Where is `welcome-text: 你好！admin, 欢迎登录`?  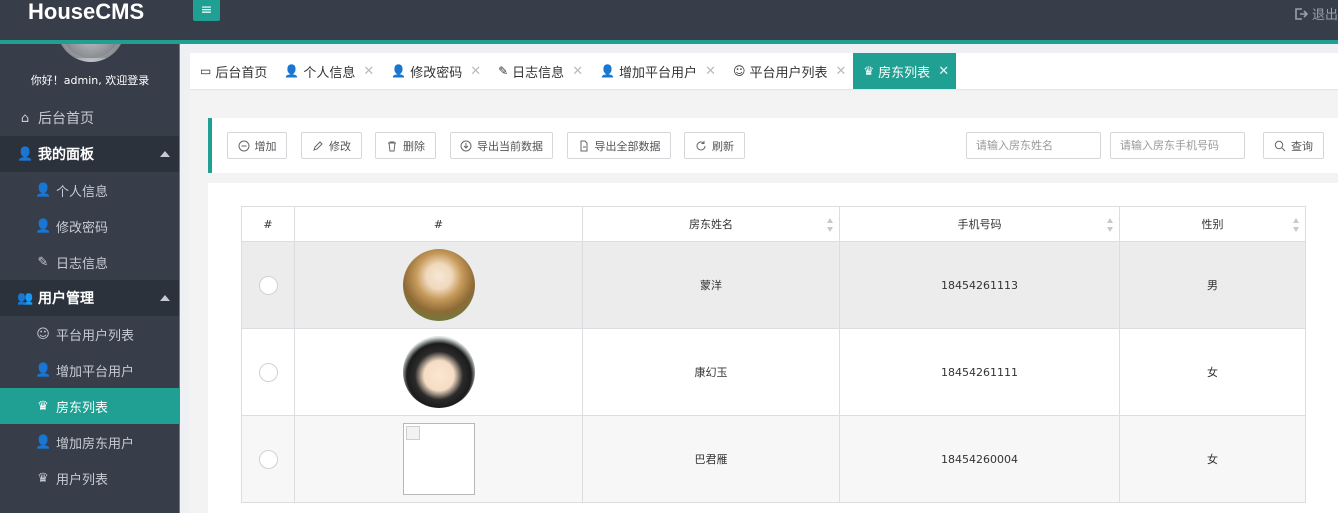
welcome-text: 你好！admin, 欢迎登录 is located at coordinates (90, 80).